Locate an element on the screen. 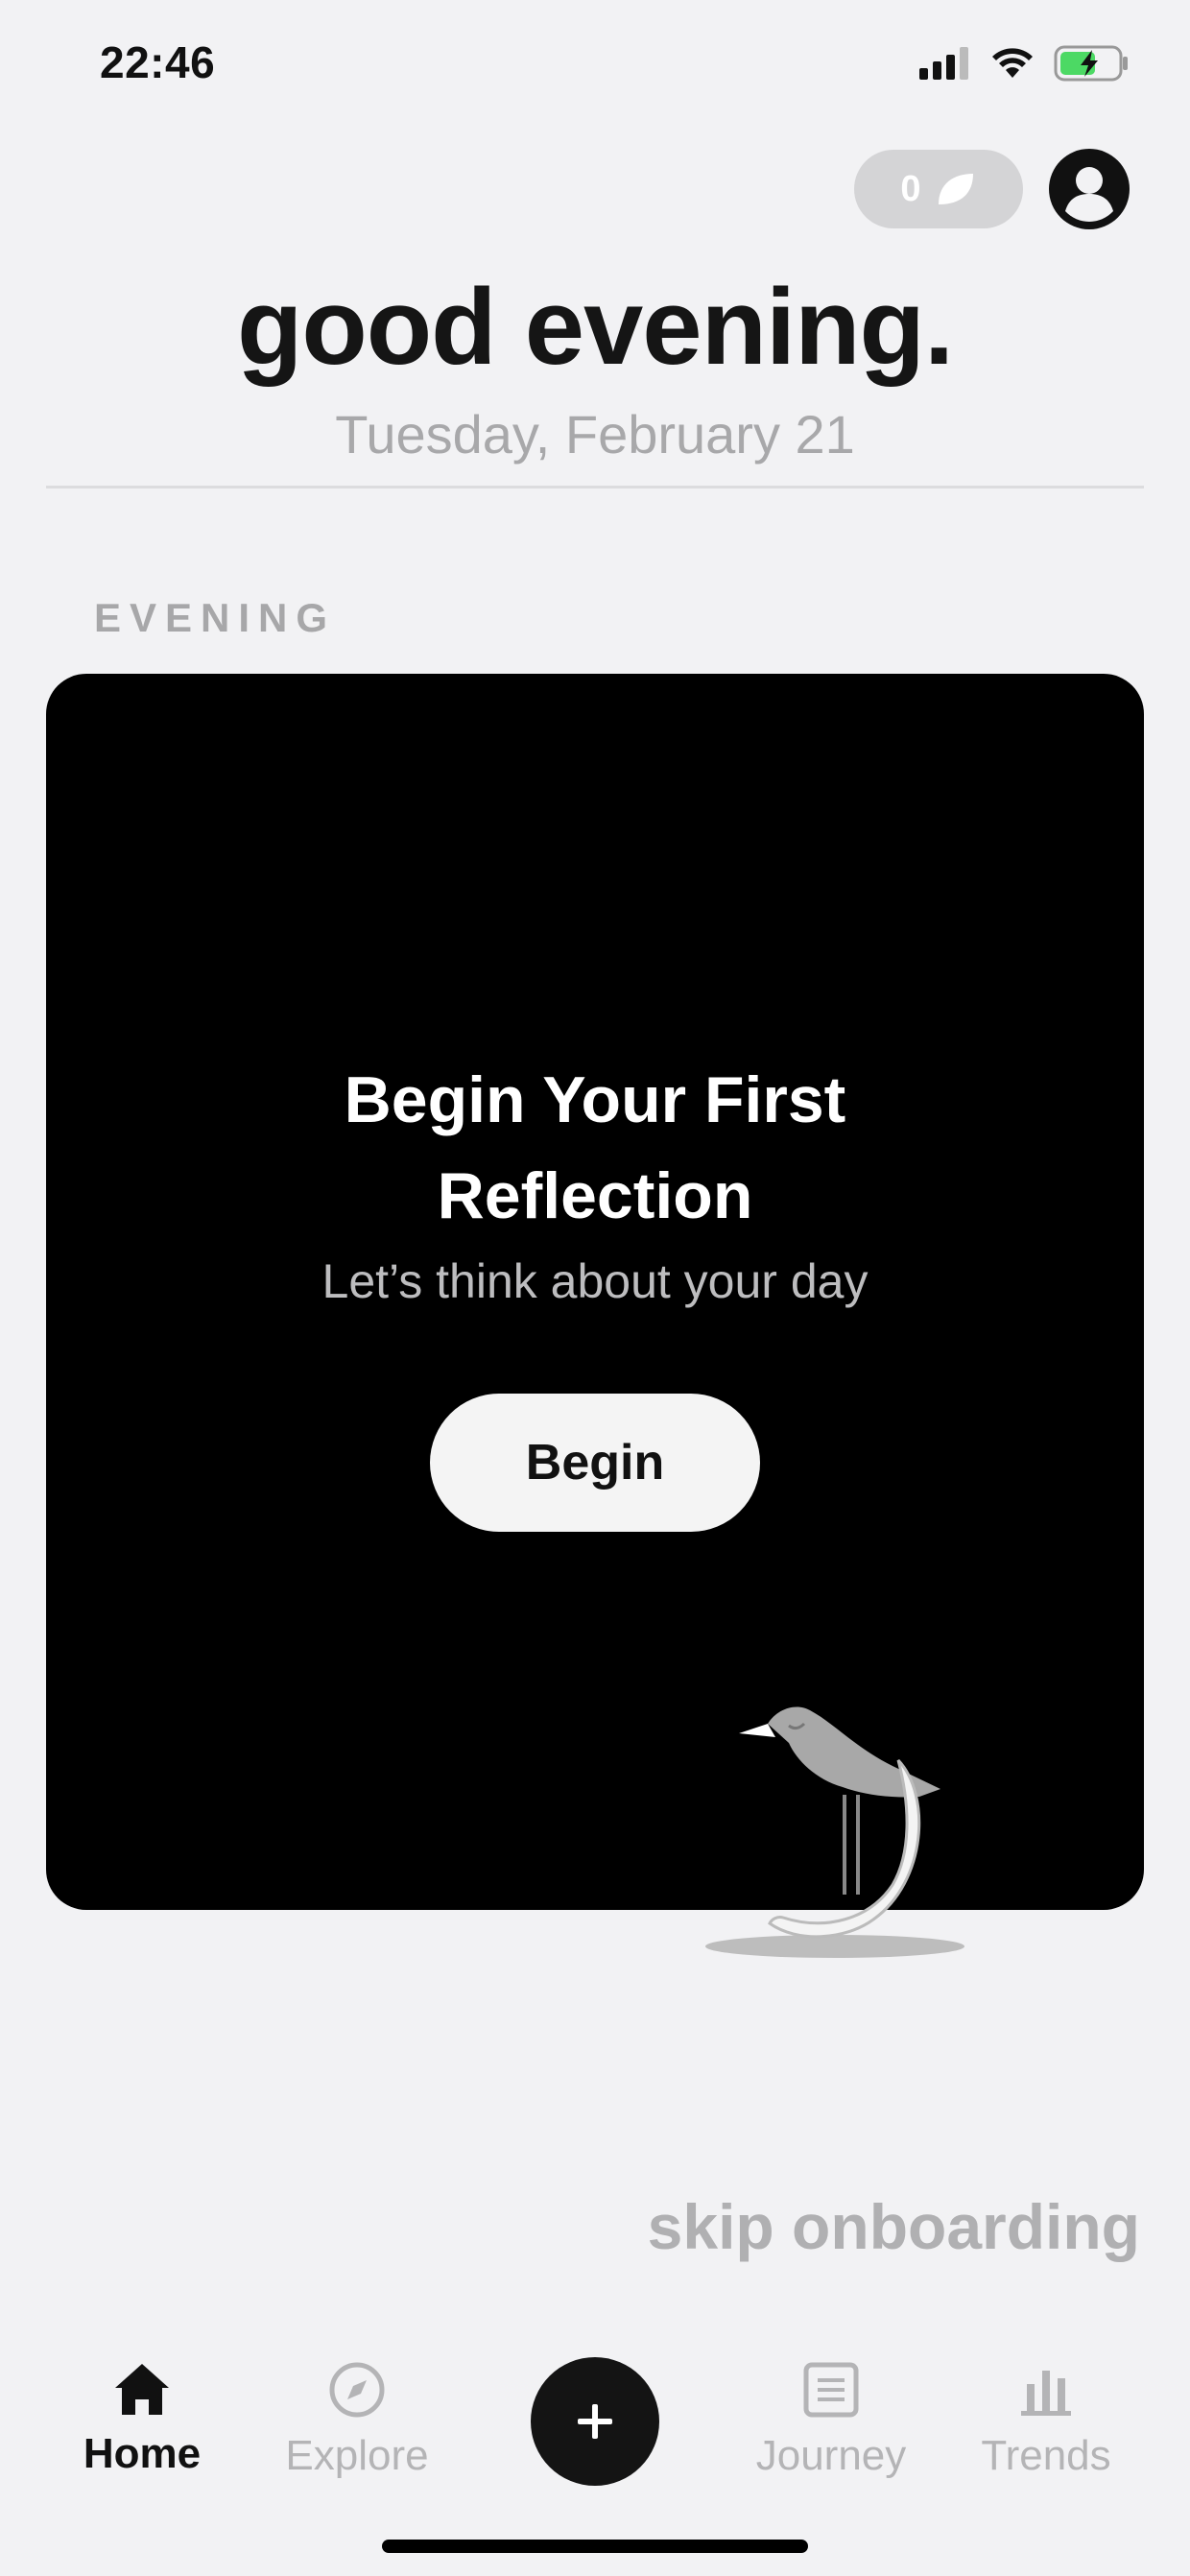 Image resolution: width=1190 pixels, height=2576 pixels. leaf-counter-button: 0 is located at coordinates (939, 189).